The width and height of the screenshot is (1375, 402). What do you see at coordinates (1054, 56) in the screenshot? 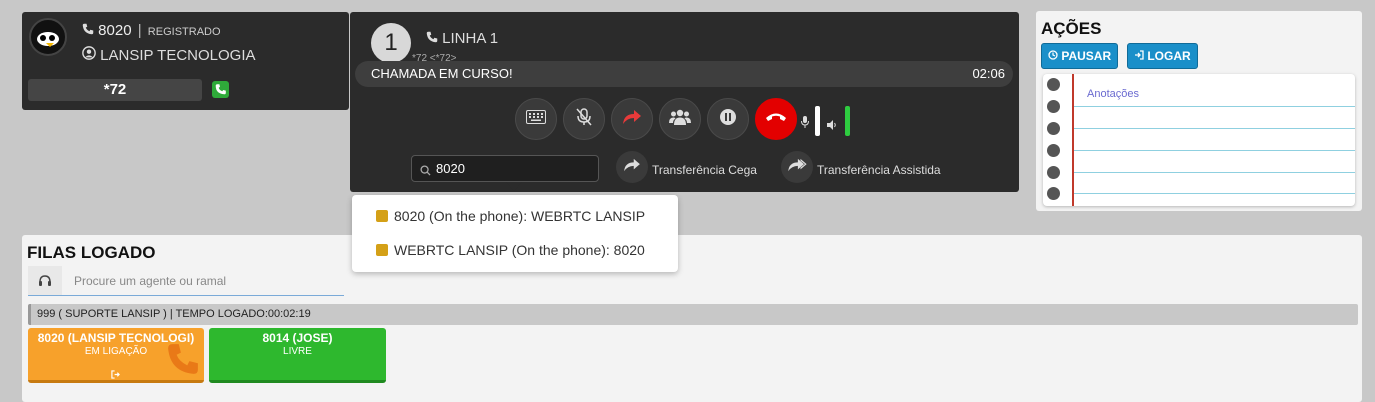
I see `clock-icon` at bounding box center [1054, 56].